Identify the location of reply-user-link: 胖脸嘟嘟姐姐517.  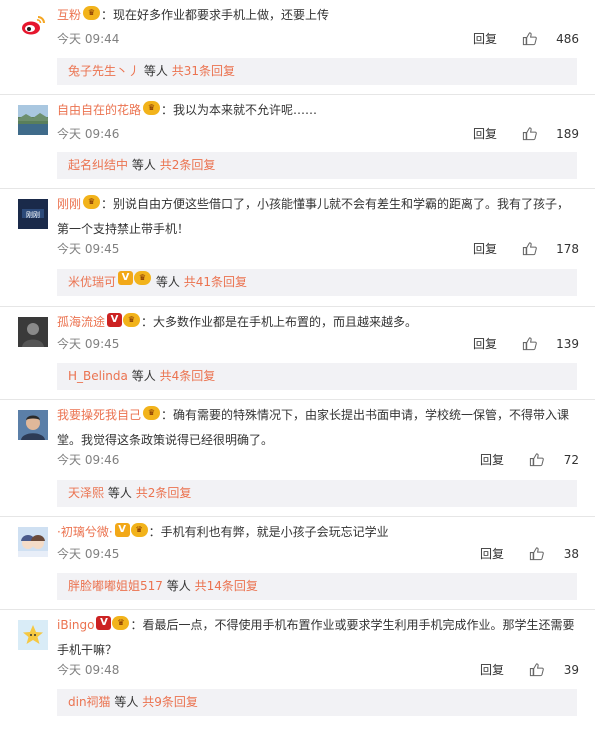
(115, 586).